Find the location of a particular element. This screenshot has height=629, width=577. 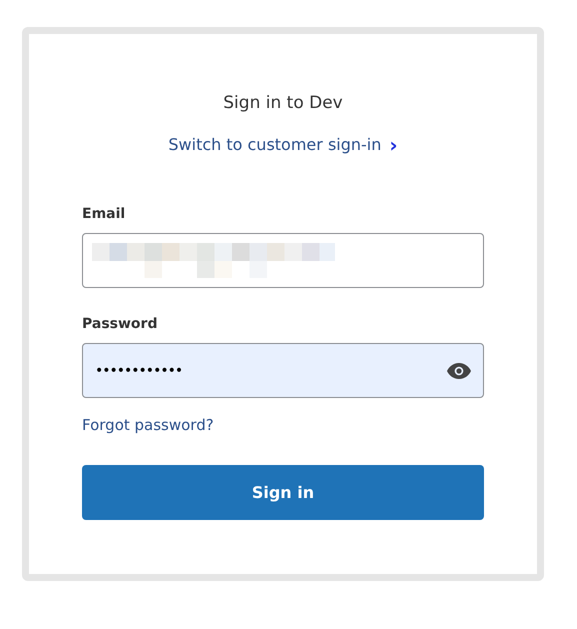

switch-sign-in-link: Switch to customer sign-in › is located at coordinates (283, 145).